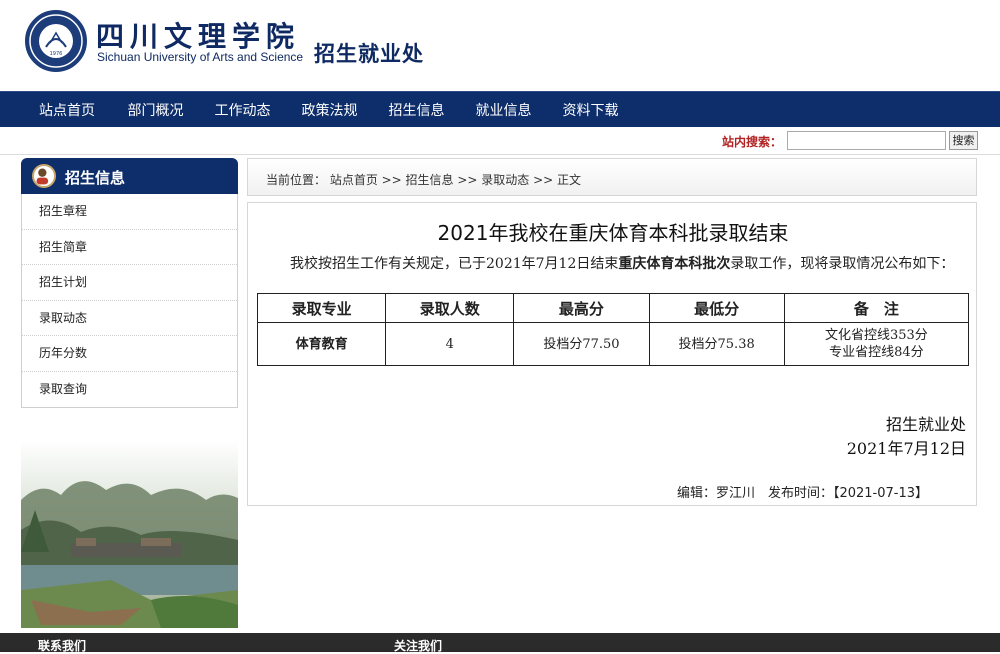  What do you see at coordinates (612, 177) in the screenshot?
I see `breadcrumb-box: 当前位置： 站点首页 >> 招生信息 >> 录取动态 >> 正文` at bounding box center [612, 177].